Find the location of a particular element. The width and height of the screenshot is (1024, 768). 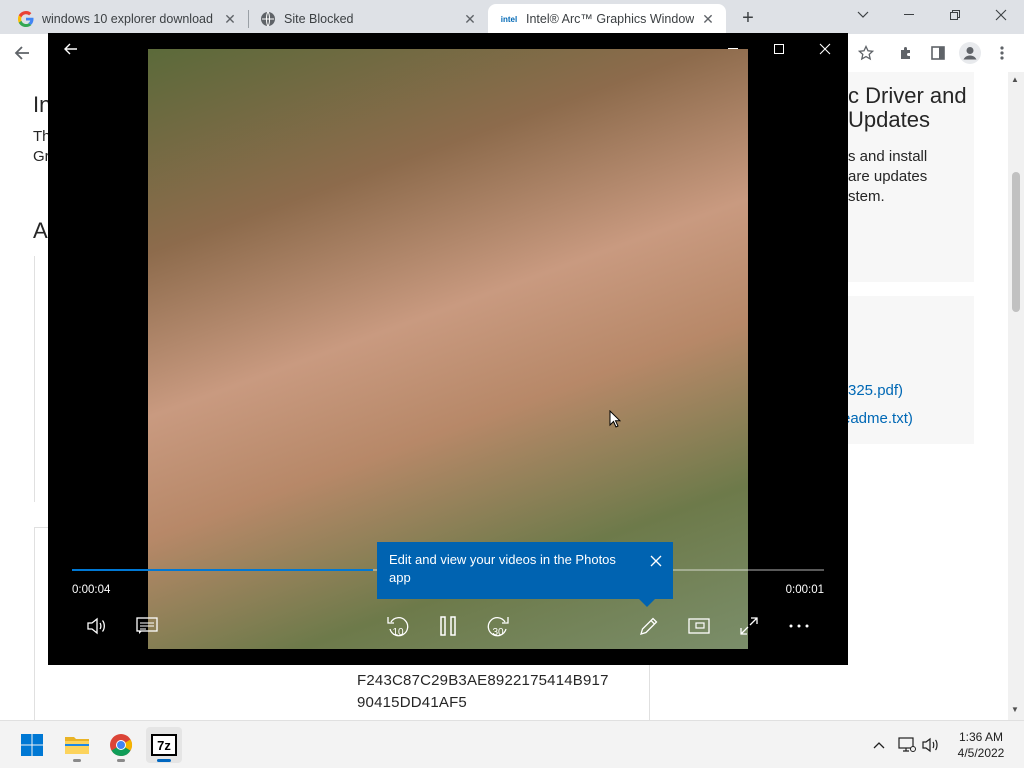

card-desc-line-1: s and install is located at coordinates (888, 156).